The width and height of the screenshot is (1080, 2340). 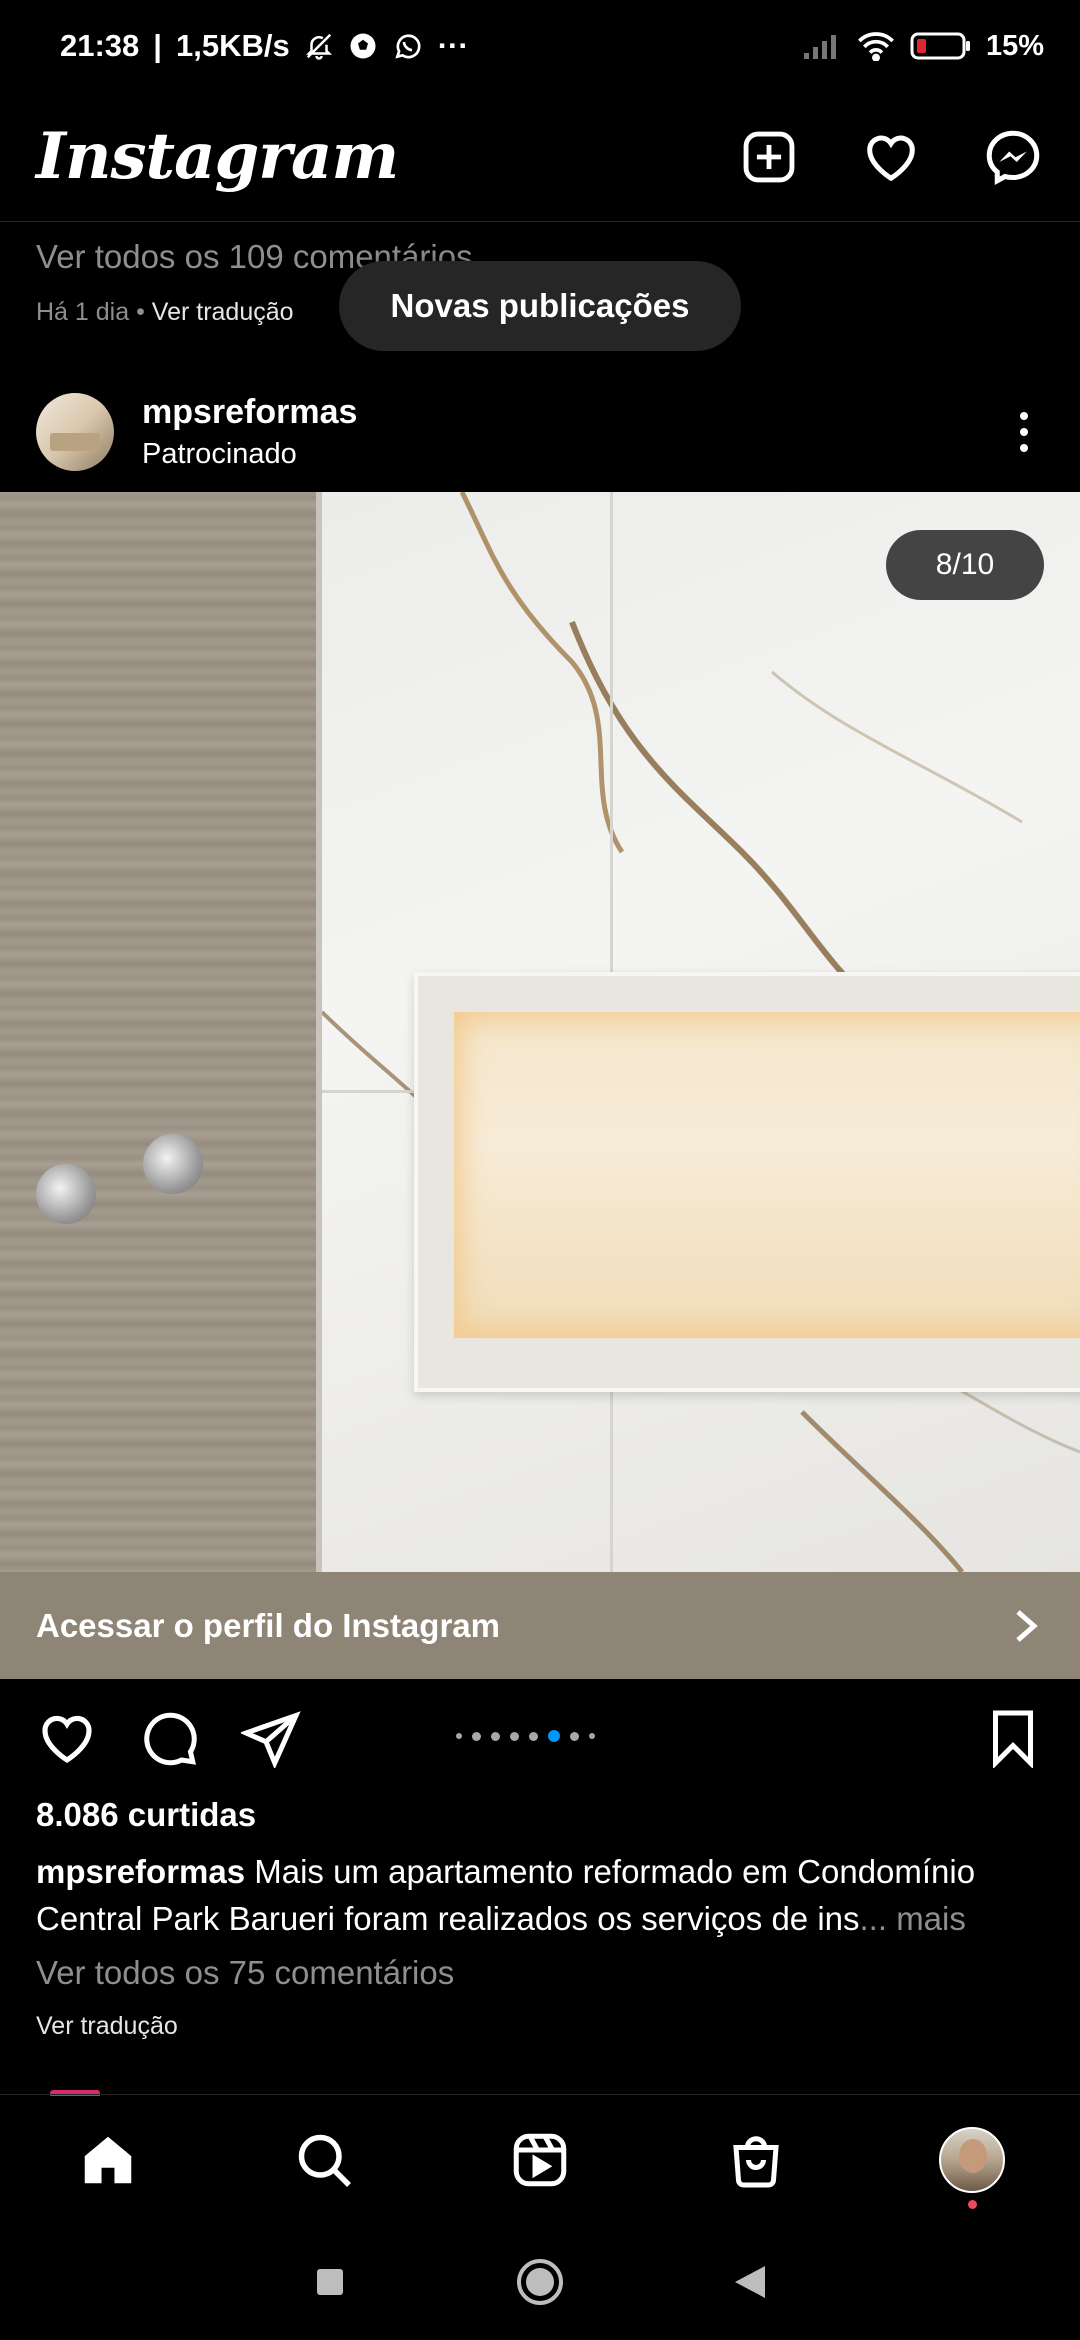 I want to click on nav-shop, so click(x=756, y=2160).